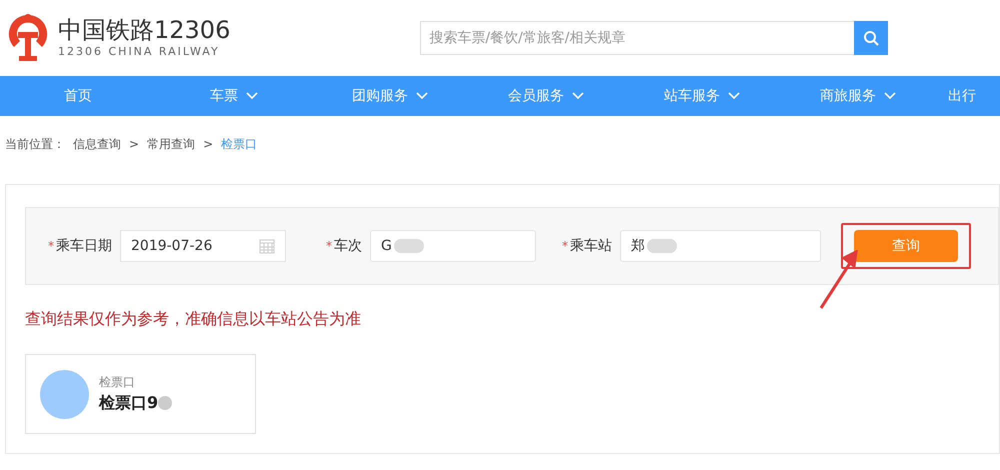  I want to click on breadcrumb-link: 检票口, so click(239, 144).